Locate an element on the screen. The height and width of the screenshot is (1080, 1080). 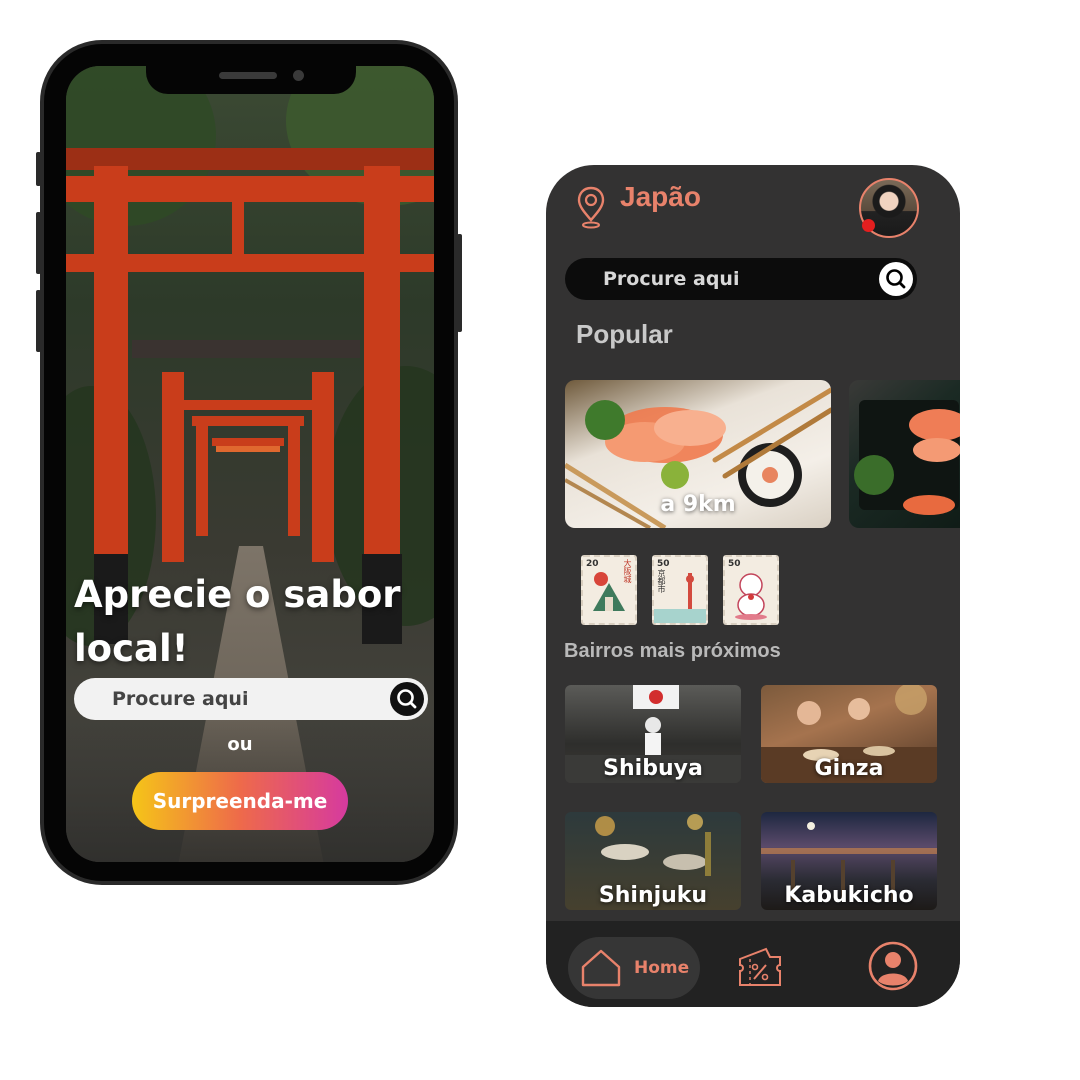
torii-center-post is located at coordinates (238, 232).